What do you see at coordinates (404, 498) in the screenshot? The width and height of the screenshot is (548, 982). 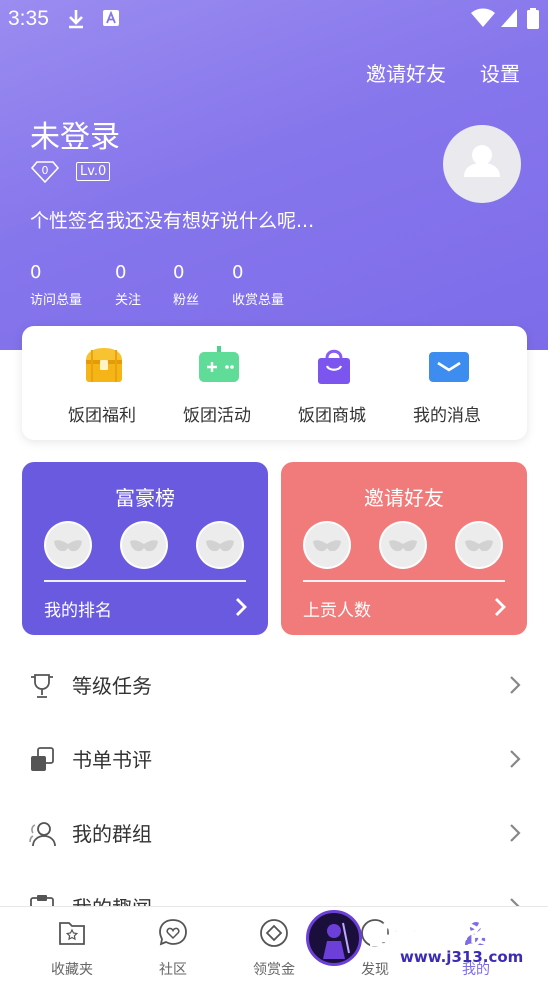 I see `rank-card-title: 邀请好友` at bounding box center [404, 498].